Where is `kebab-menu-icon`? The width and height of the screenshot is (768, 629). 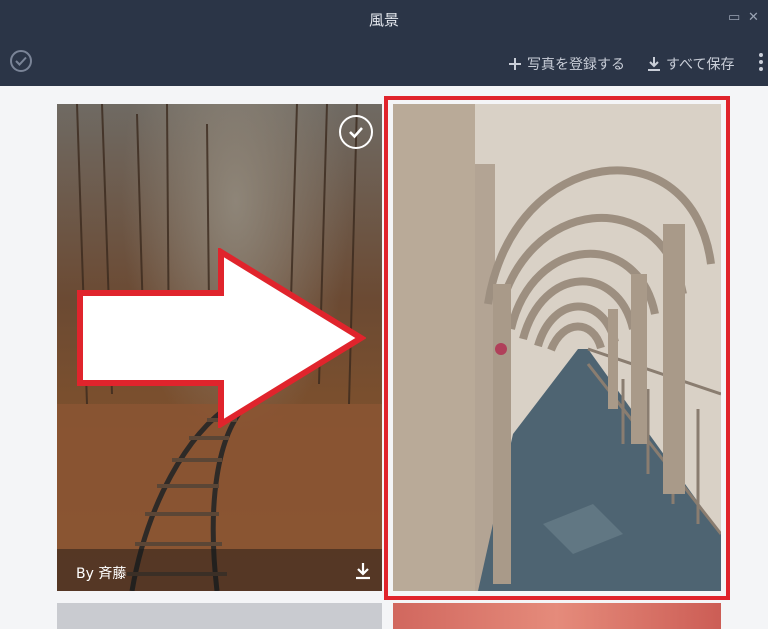 kebab-menu-icon is located at coordinates (761, 63).